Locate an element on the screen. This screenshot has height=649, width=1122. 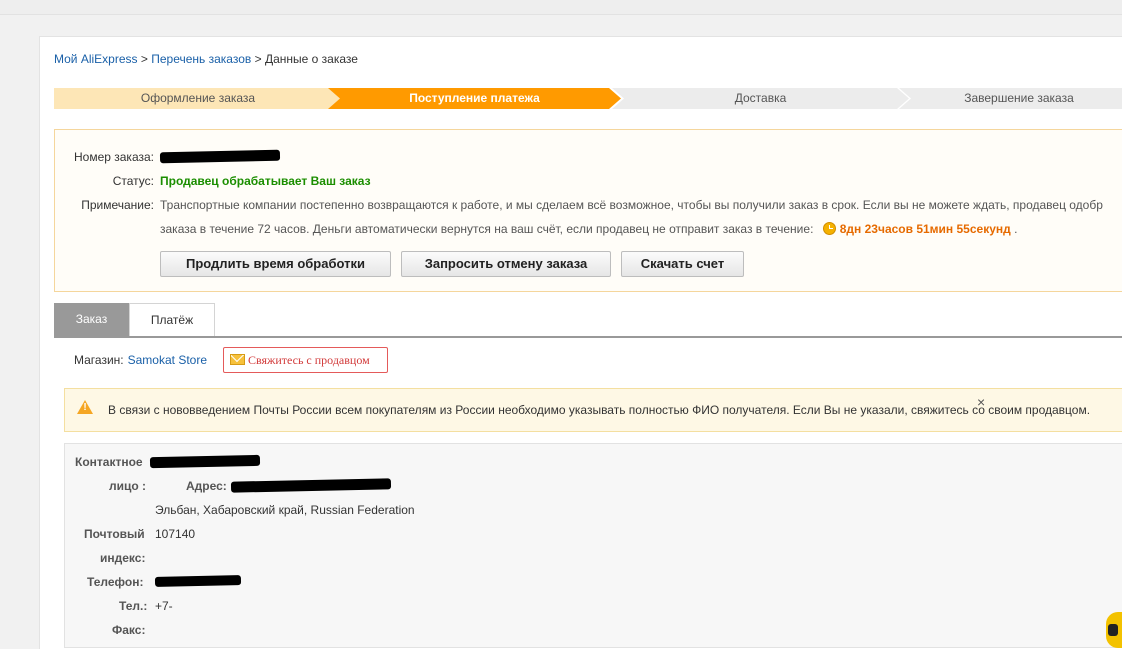
close-icon: × is located at coordinates (981, 402).